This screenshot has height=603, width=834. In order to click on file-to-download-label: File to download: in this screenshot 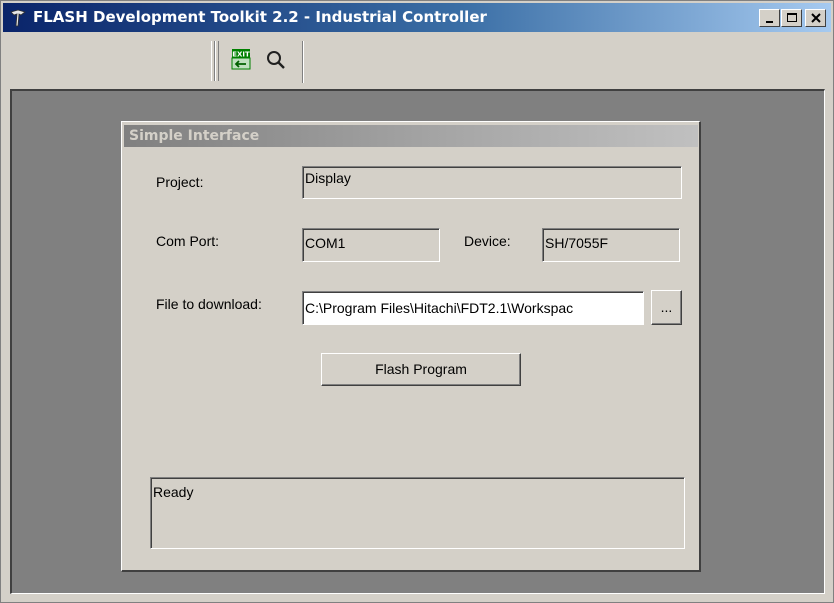, I will do `click(209, 304)`.